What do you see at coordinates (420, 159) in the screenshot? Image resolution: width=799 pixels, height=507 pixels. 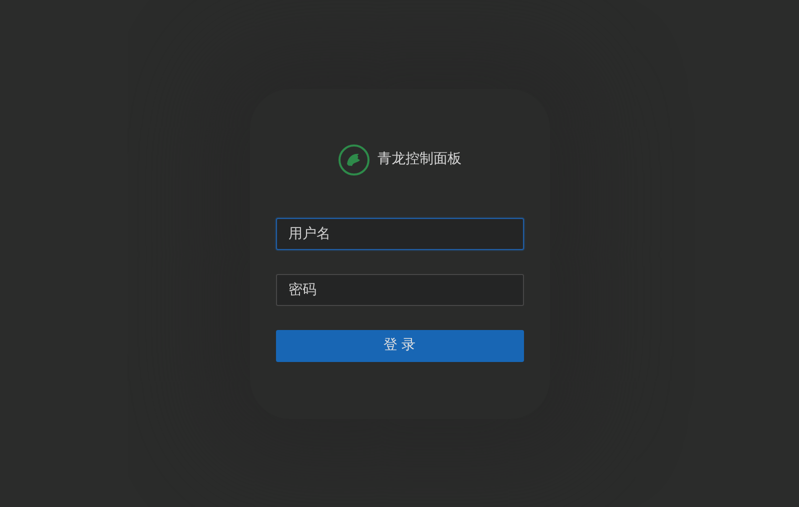 I see `app-title: 青龙控制面板` at bounding box center [420, 159].